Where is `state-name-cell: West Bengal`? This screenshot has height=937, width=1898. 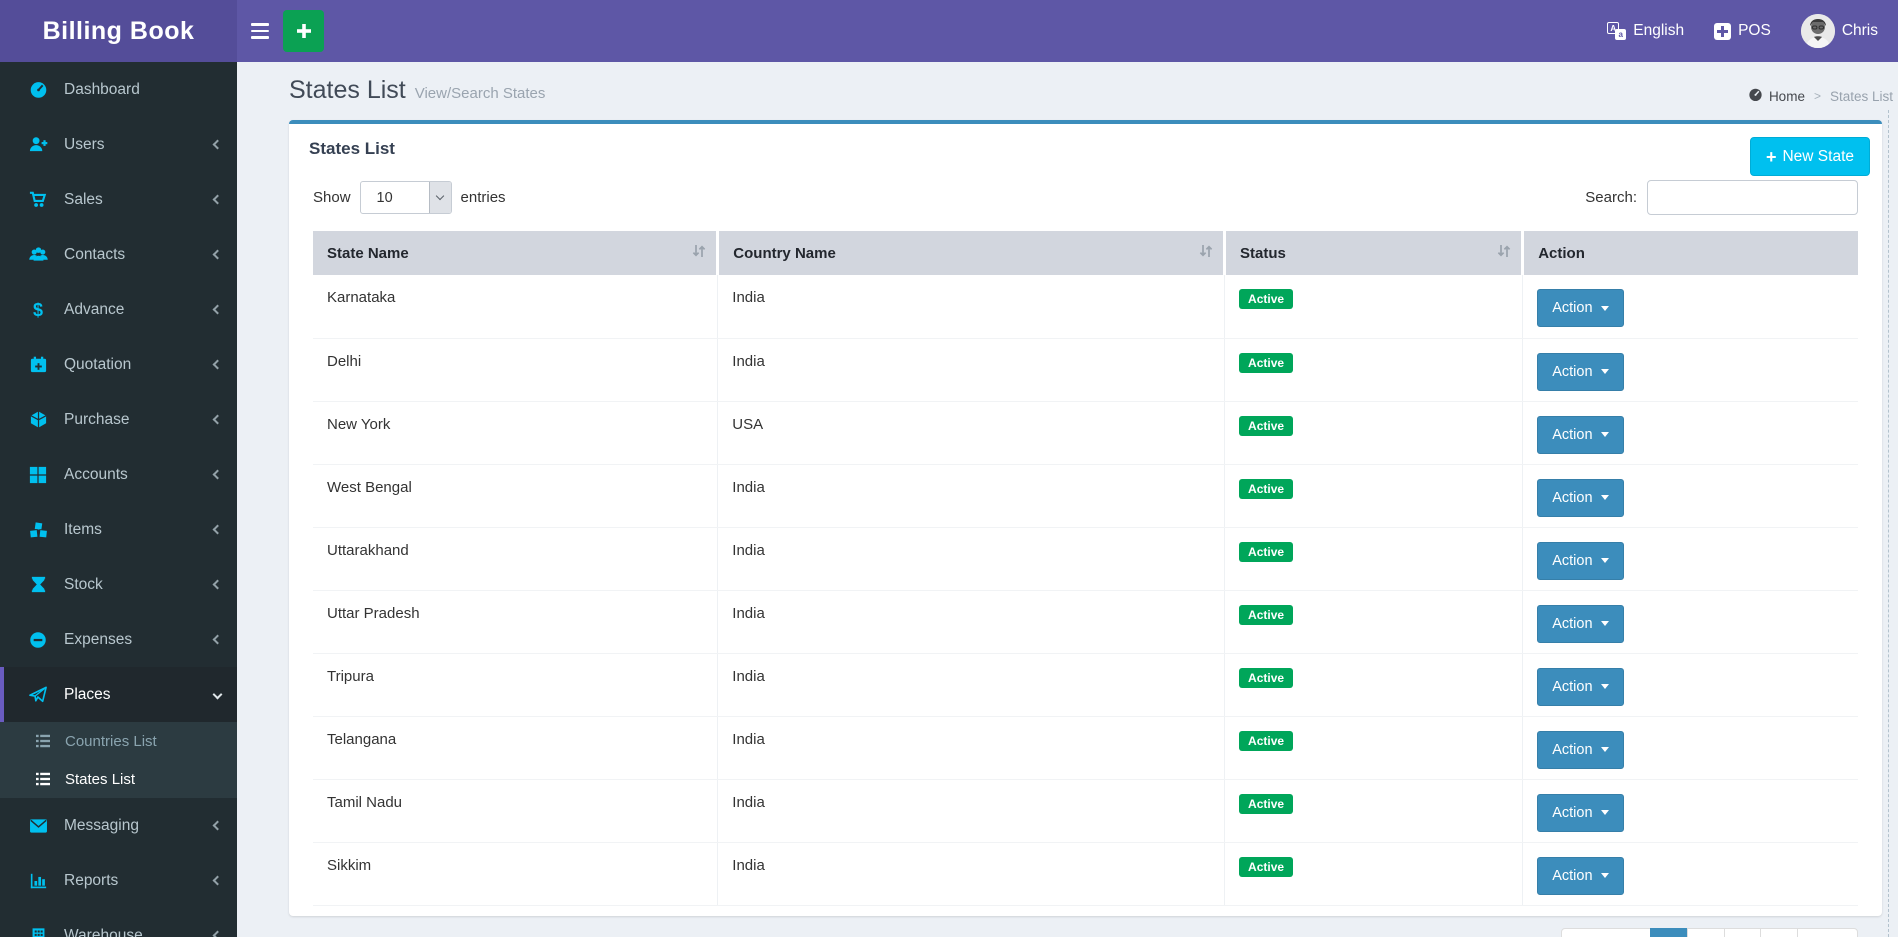 state-name-cell: West Bengal is located at coordinates (515, 496).